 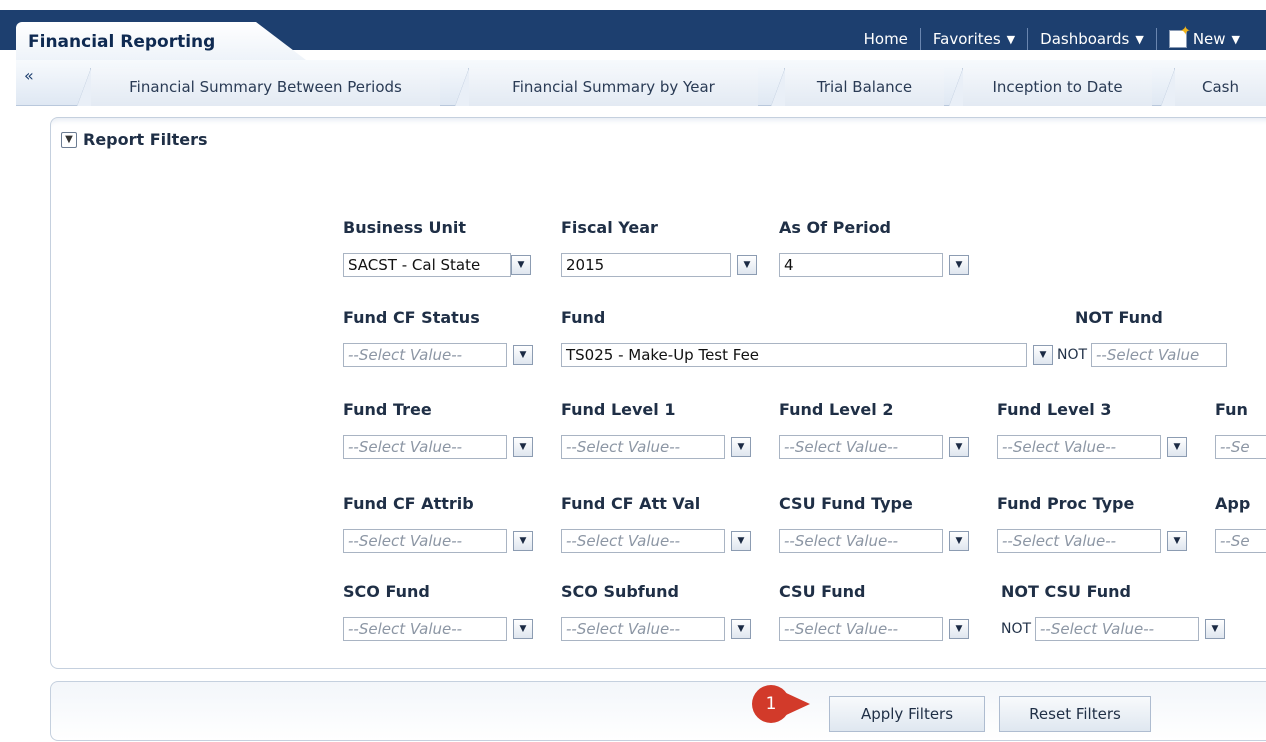 What do you see at coordinates (1016, 629) in the screenshot?
I see `not-prefix: NOT` at bounding box center [1016, 629].